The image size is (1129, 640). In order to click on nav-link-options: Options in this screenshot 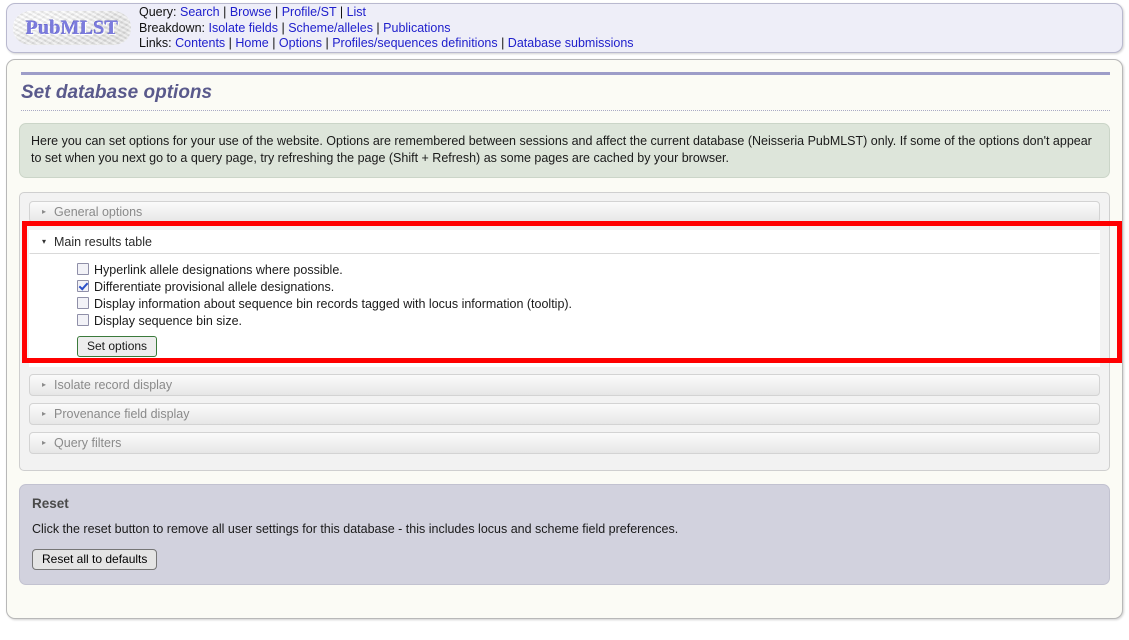, I will do `click(300, 43)`.